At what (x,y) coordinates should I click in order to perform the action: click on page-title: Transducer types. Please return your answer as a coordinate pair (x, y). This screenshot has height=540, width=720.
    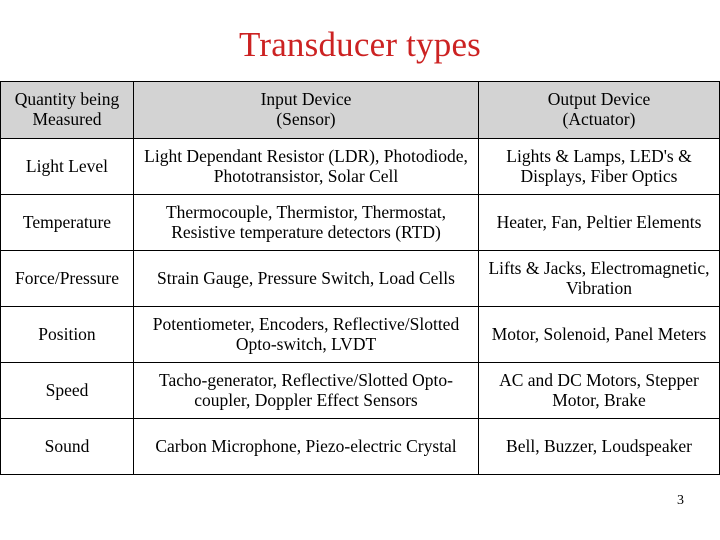
    Looking at the image, I should click on (359, 44).